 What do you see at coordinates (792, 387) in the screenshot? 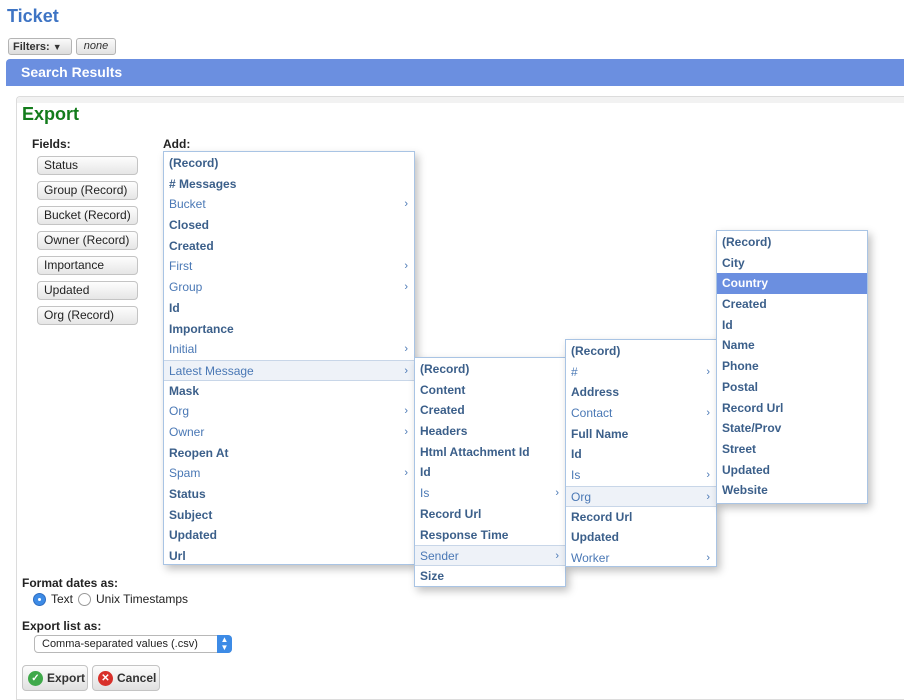
I see `menu-item: Postal` at bounding box center [792, 387].